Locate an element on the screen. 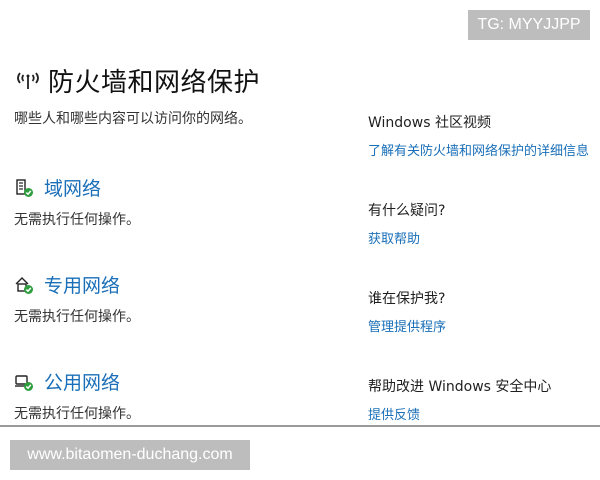 This screenshot has height=480, width=600. domain-network-link: 域网络 is located at coordinates (72, 187).